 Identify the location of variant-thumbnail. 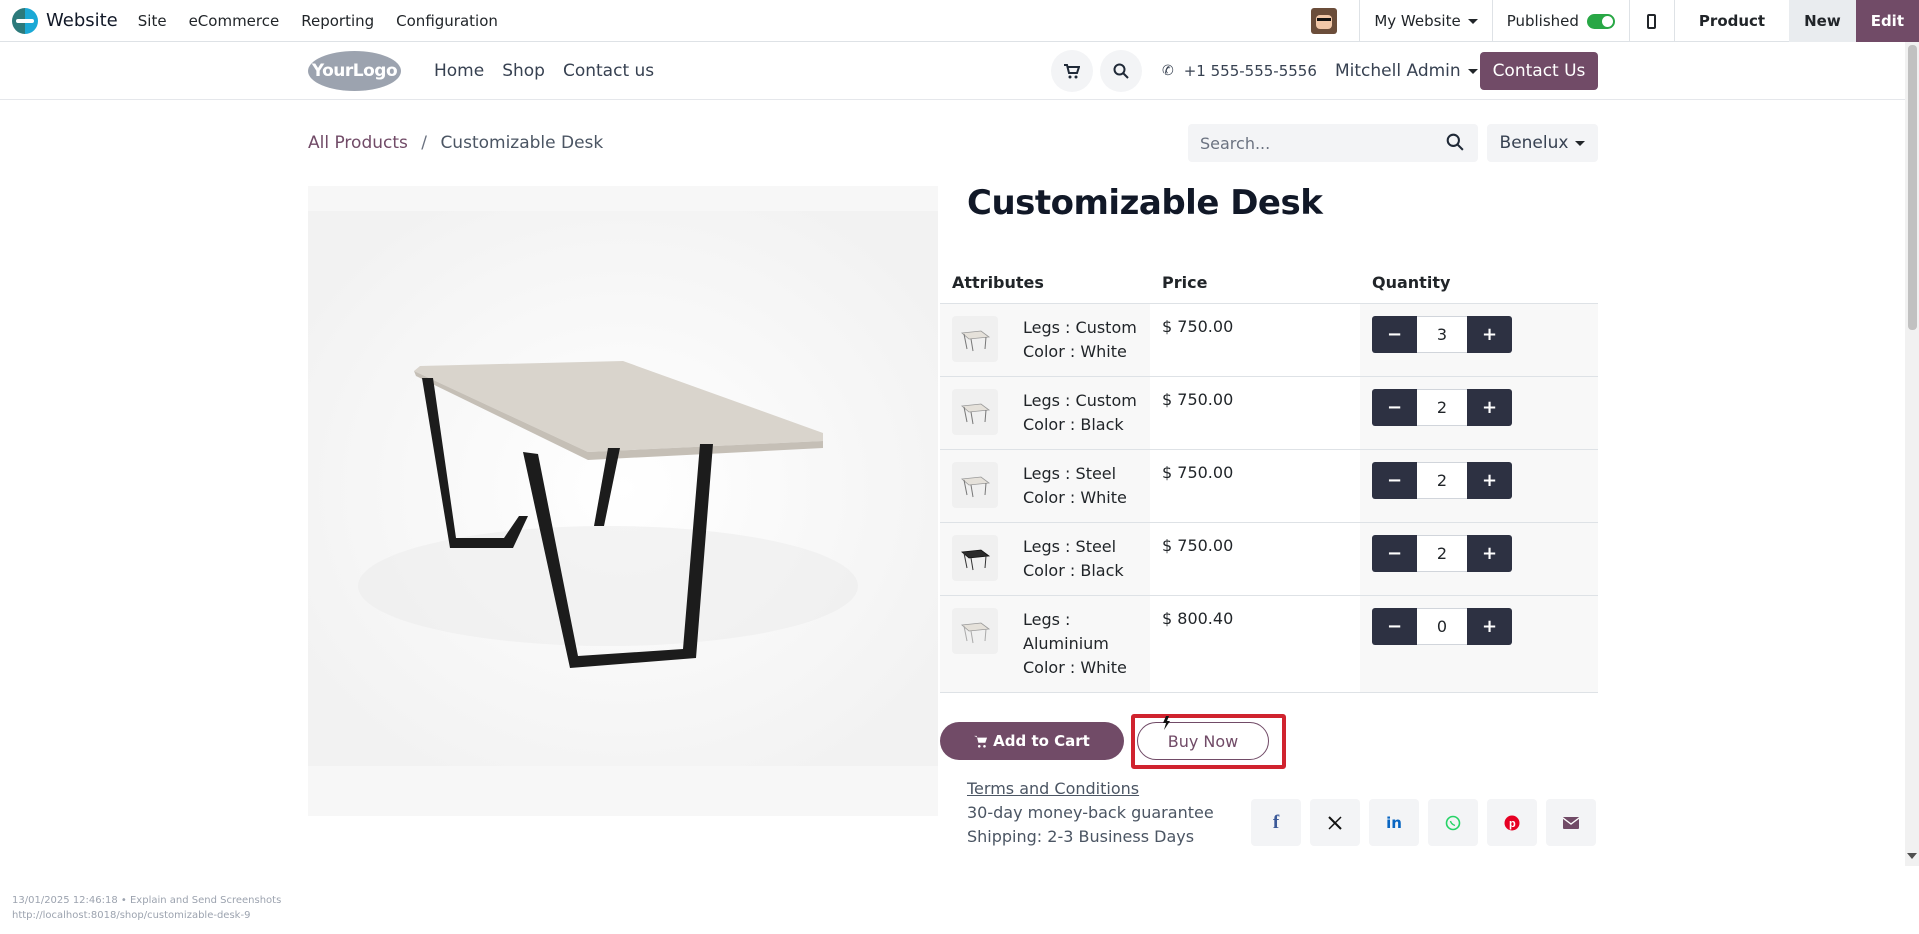
(975, 558).